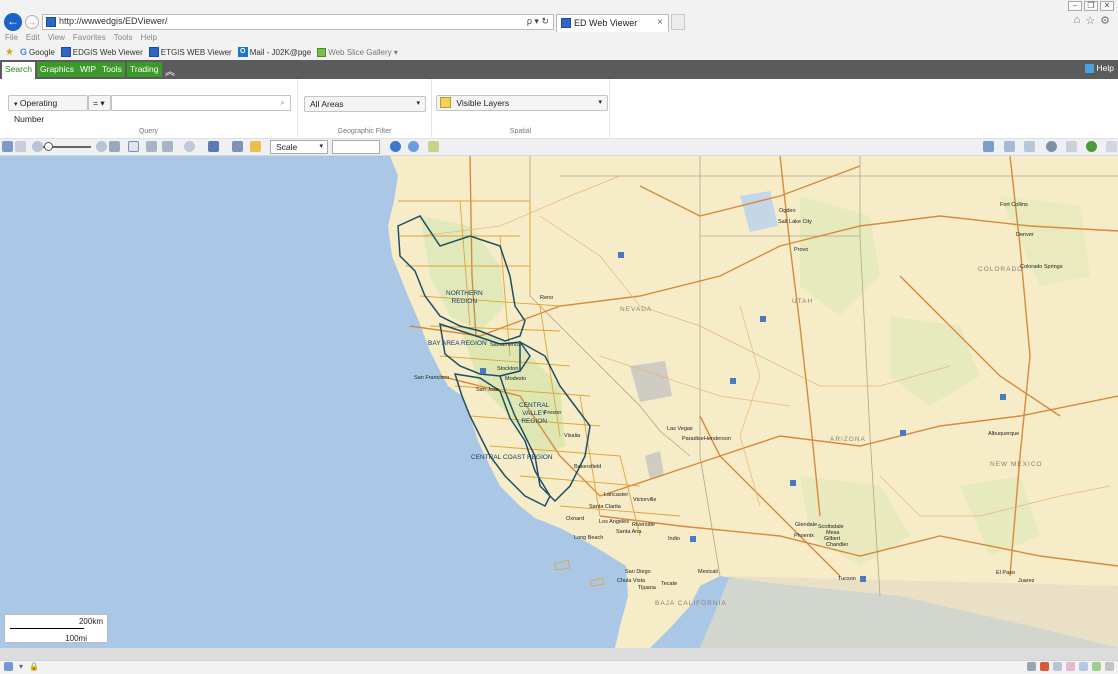  What do you see at coordinates (483, 103) in the screenshot?
I see `spatial-value: Visible Layers` at bounding box center [483, 103].